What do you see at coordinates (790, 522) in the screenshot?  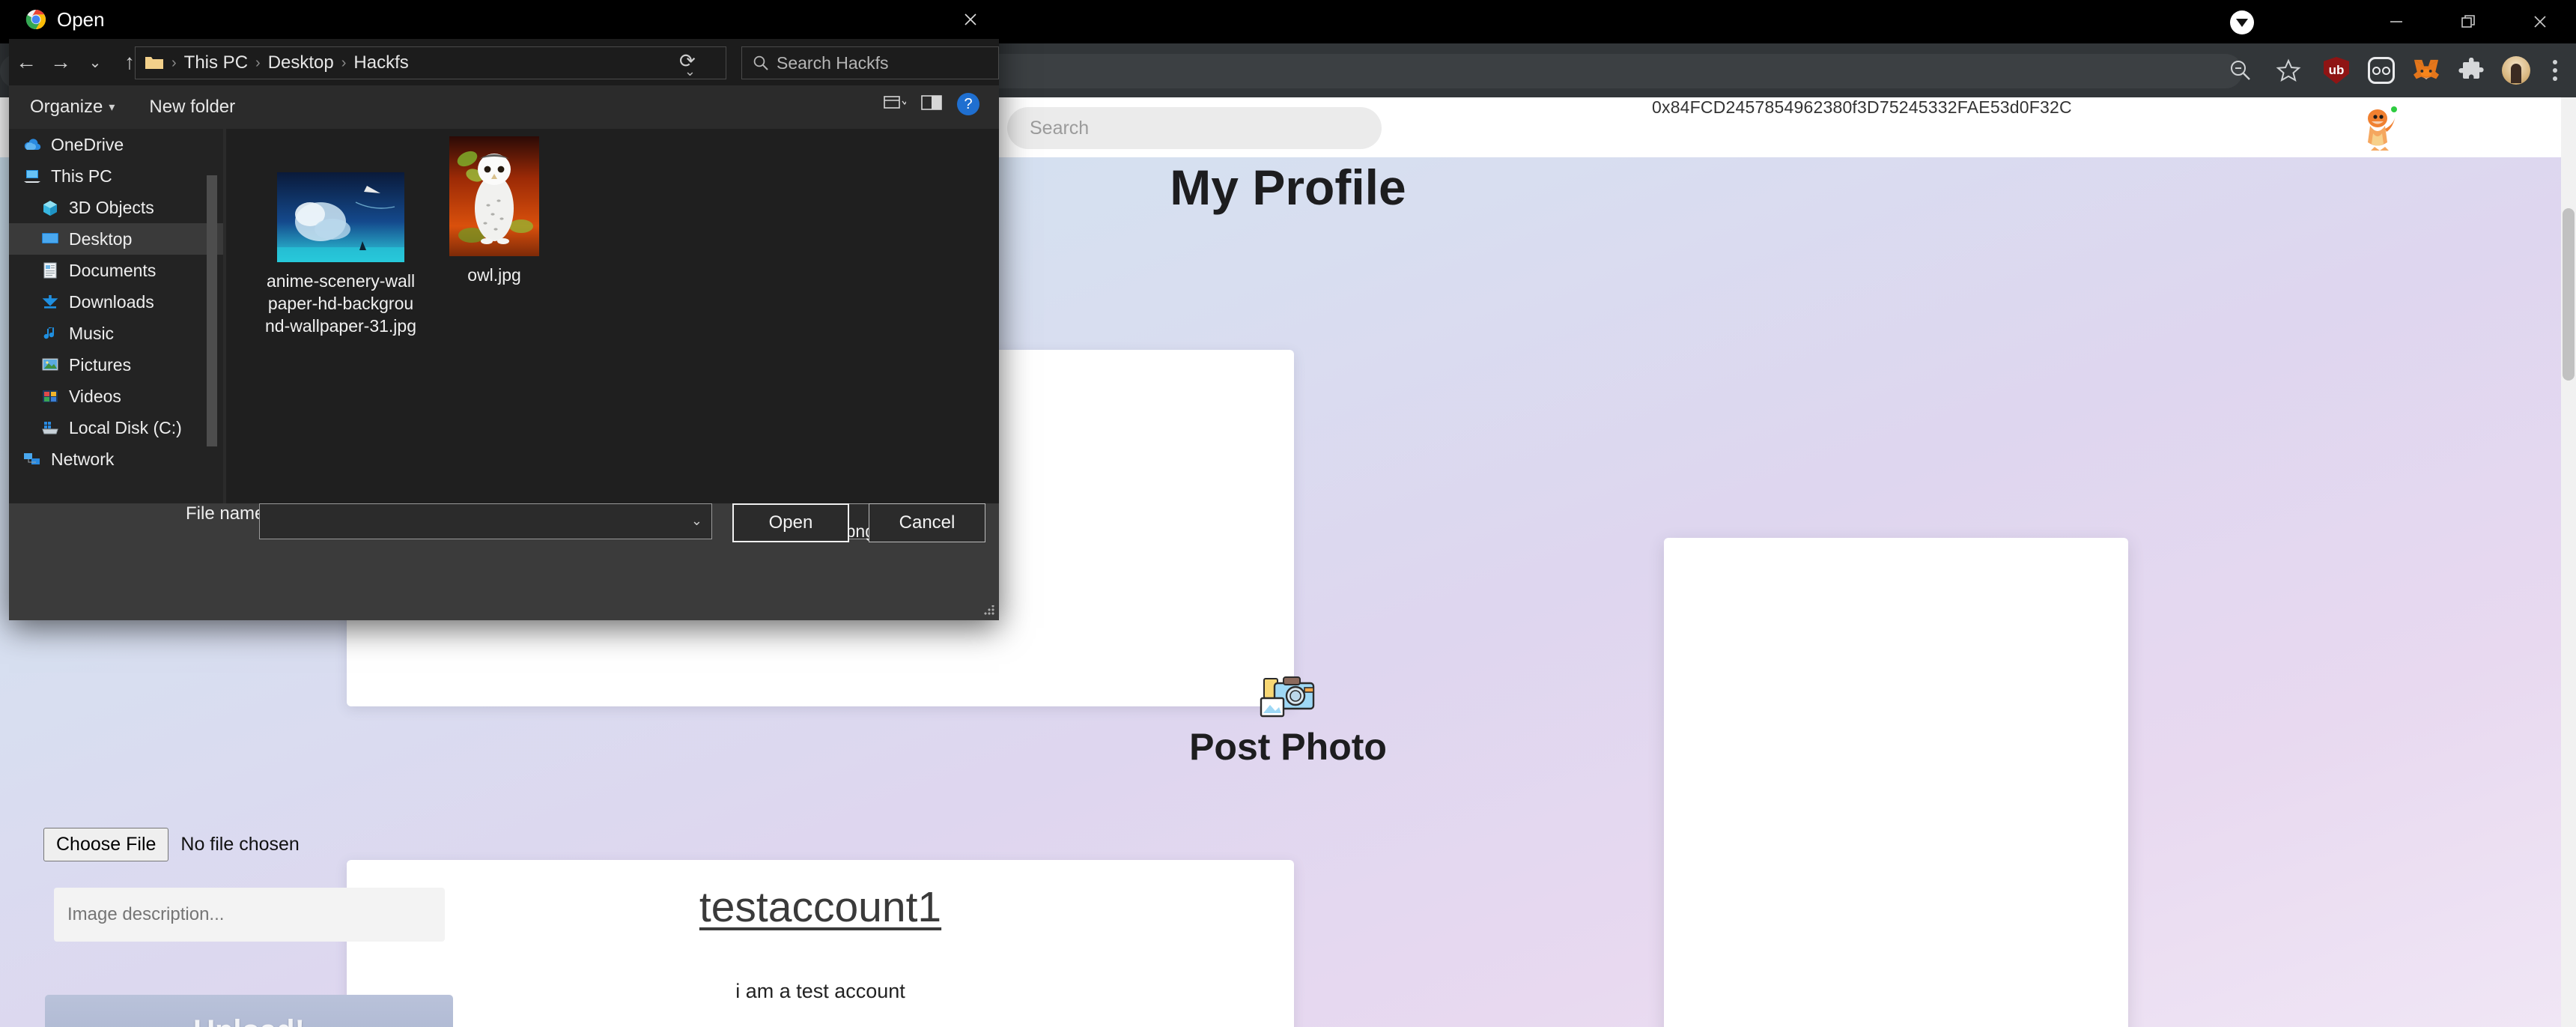 I see `open-button: Open` at bounding box center [790, 522].